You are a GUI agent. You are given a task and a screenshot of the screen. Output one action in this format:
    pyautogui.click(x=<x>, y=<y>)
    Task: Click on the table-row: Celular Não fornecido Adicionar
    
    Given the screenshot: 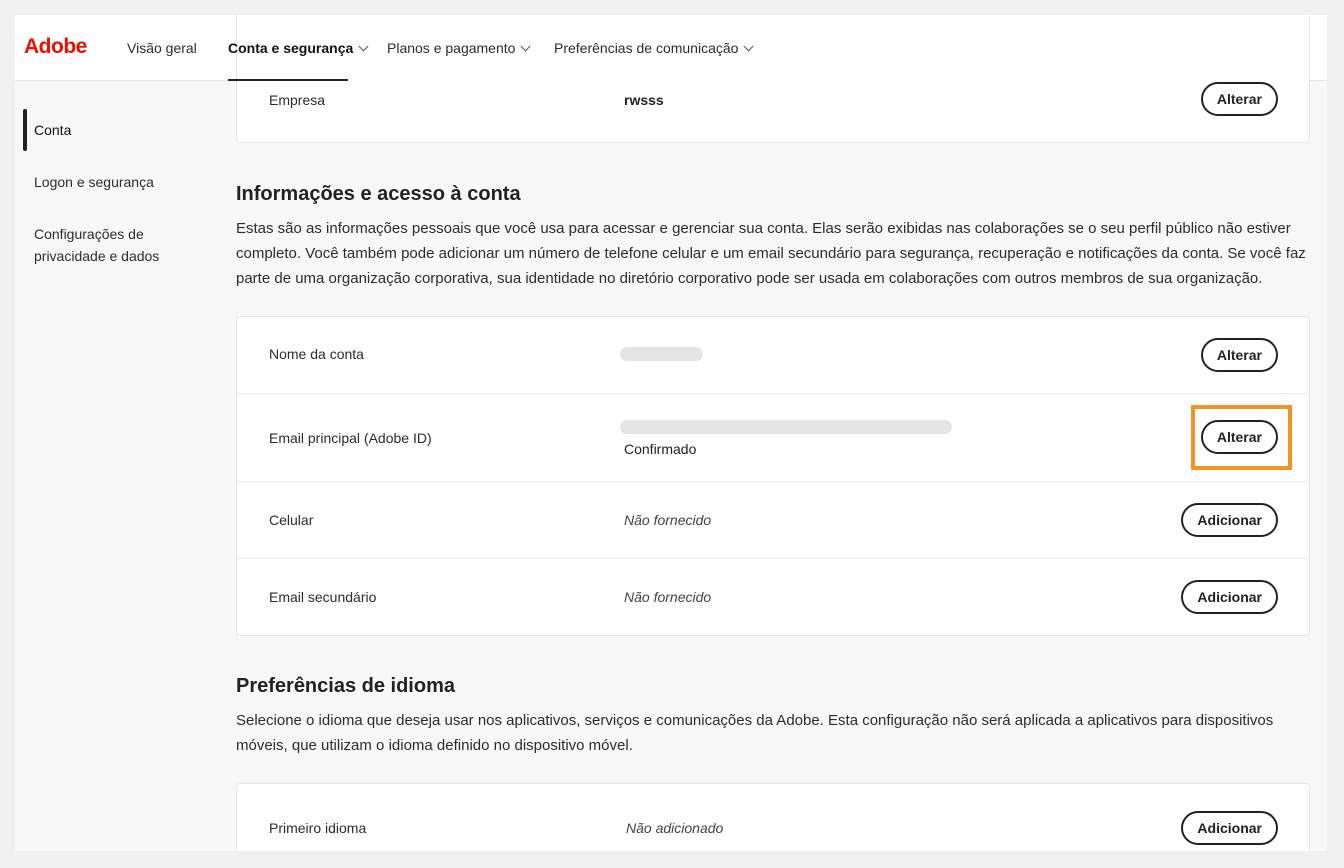 What is the action you would take?
    pyautogui.click(x=773, y=520)
    